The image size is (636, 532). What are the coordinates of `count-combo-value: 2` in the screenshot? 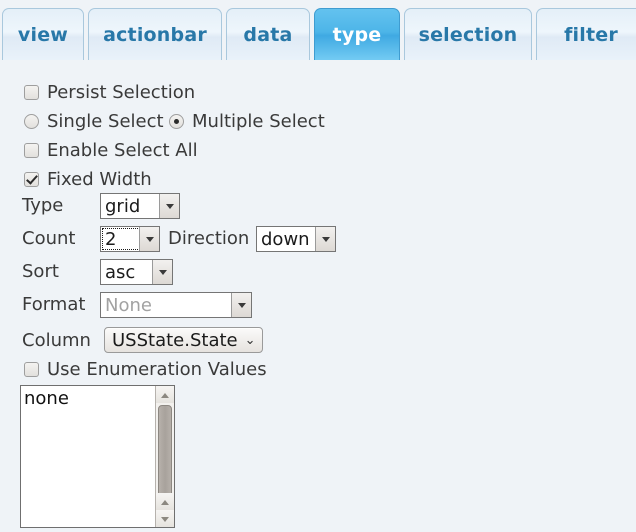 It's located at (111, 239).